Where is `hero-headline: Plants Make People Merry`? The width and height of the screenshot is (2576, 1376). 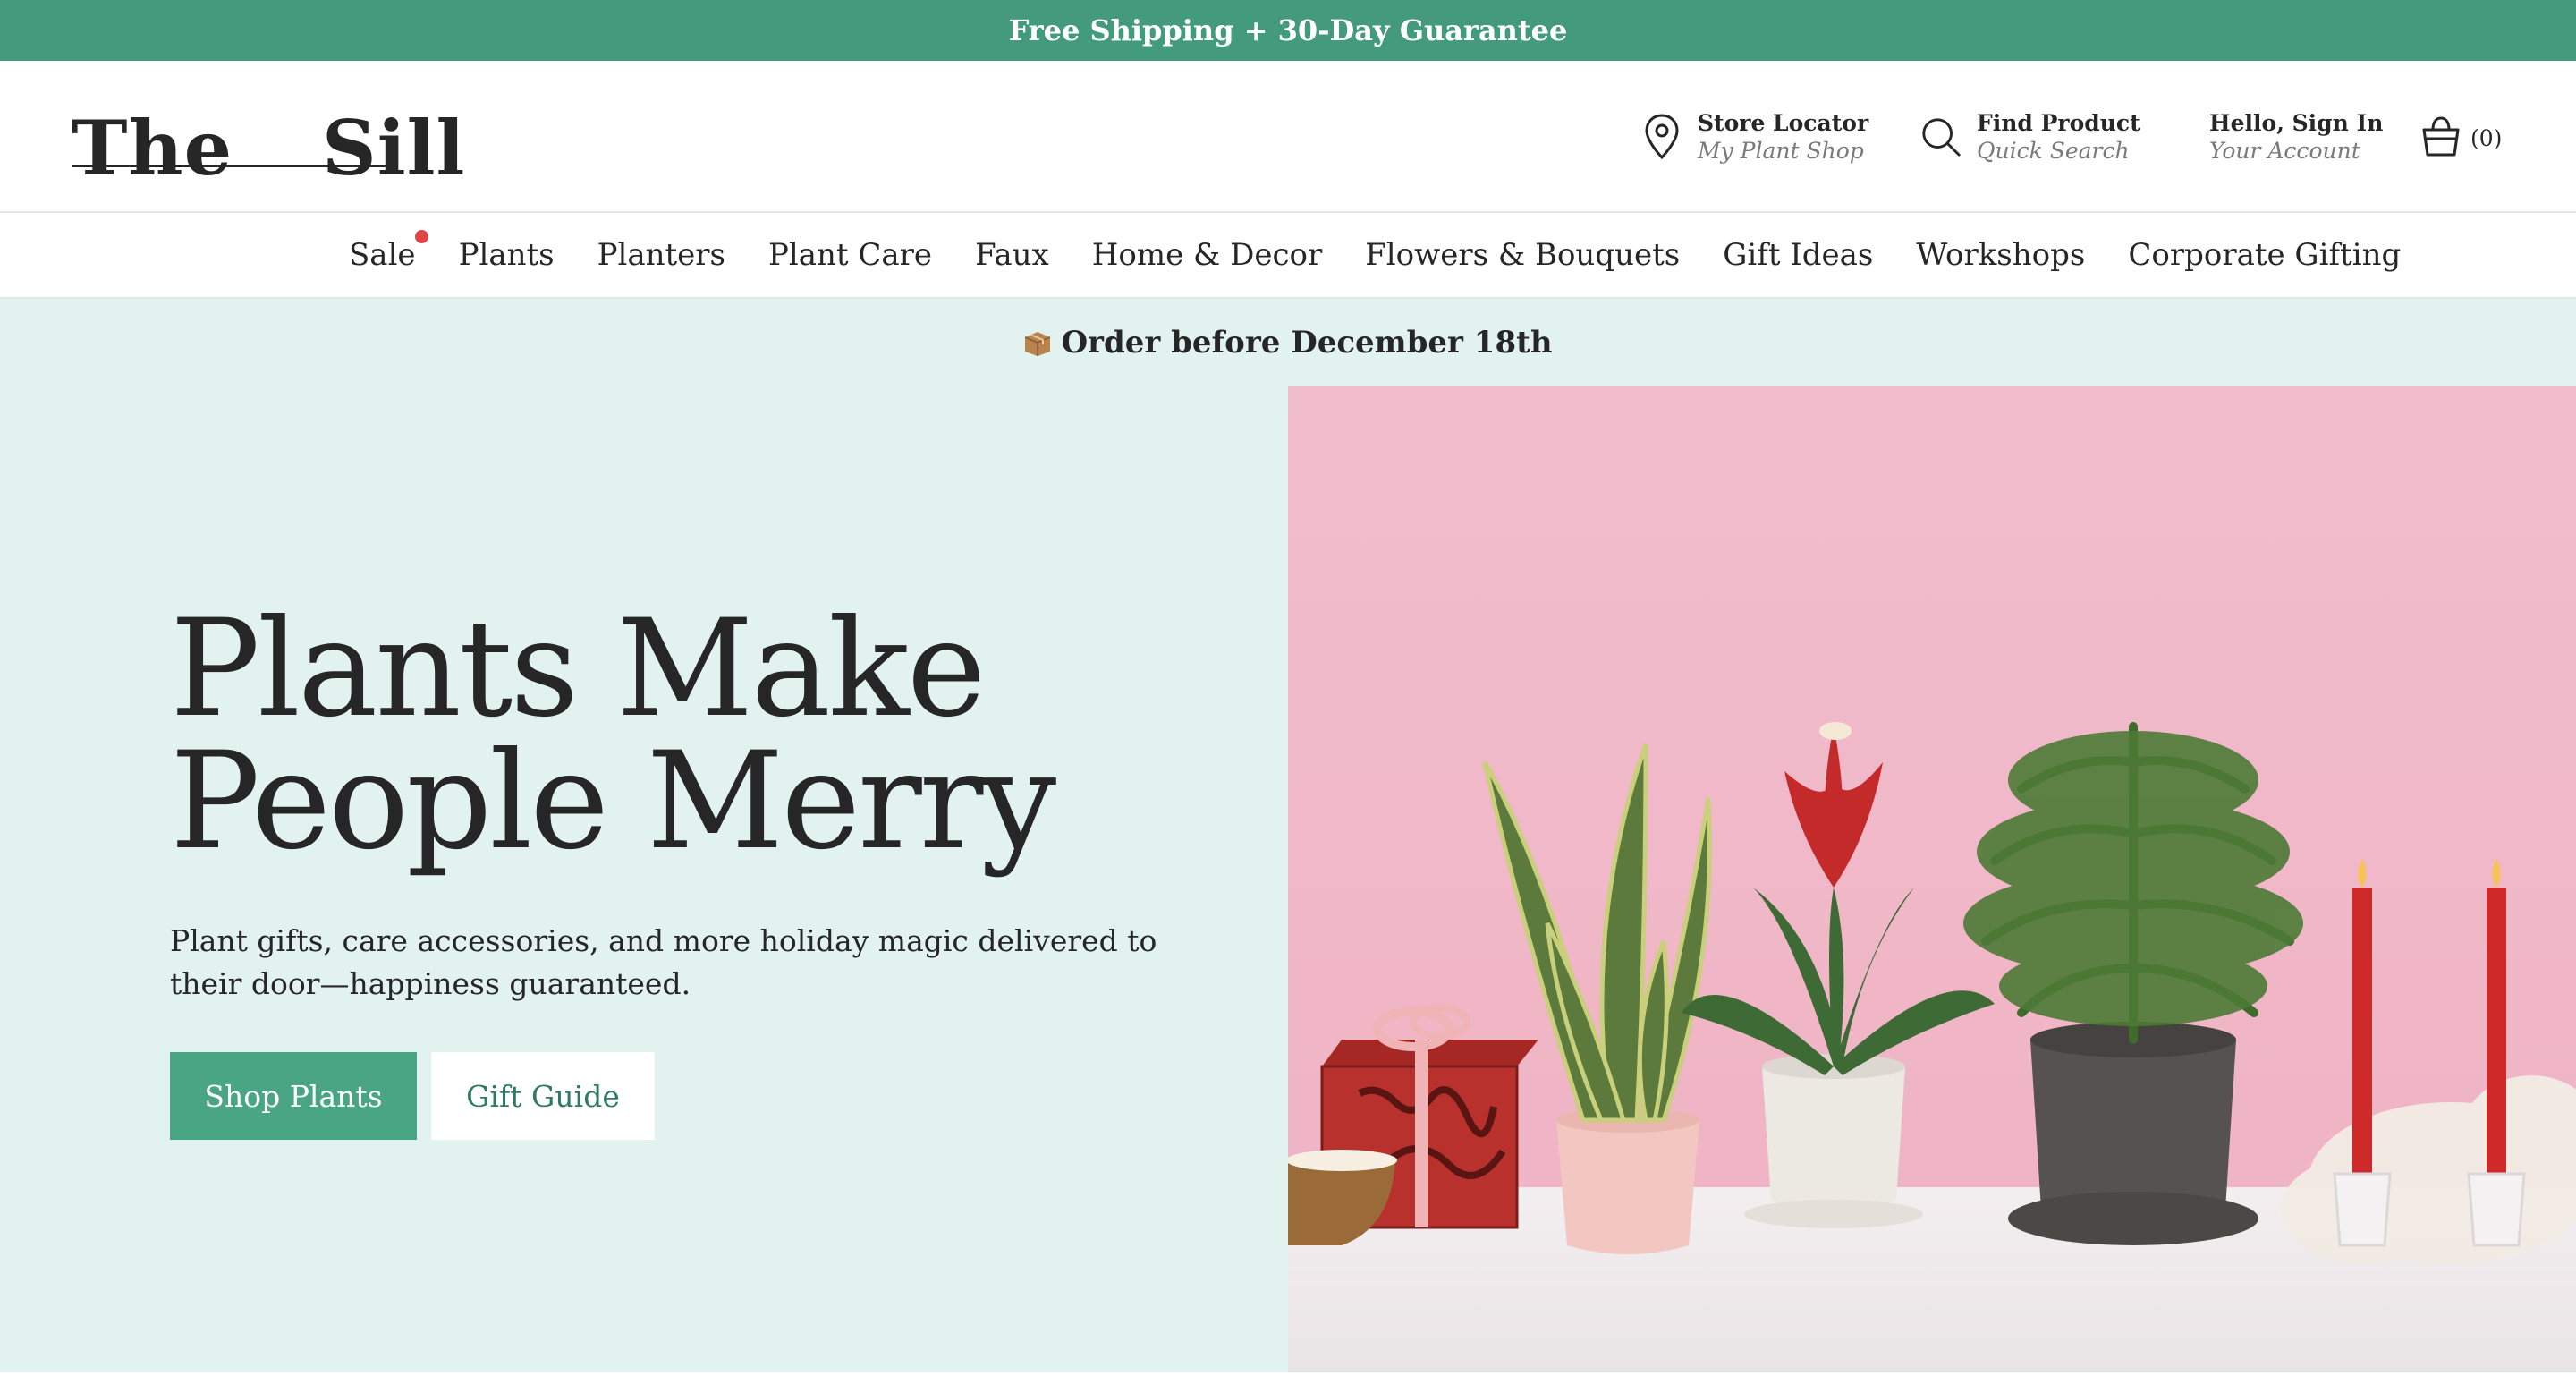 hero-headline: Plants Make People Merry is located at coordinates (706, 735).